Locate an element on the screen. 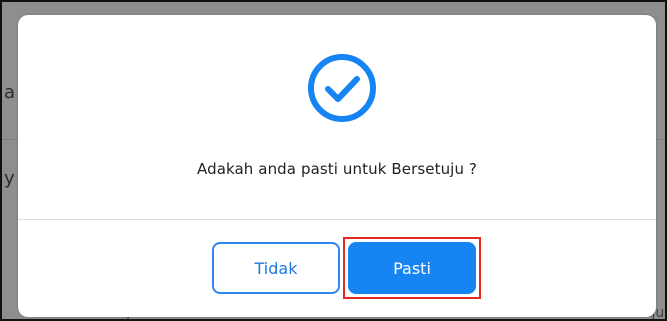 Image resolution: width=667 pixels, height=321 pixels. check-circle-icon is located at coordinates (342, 88).